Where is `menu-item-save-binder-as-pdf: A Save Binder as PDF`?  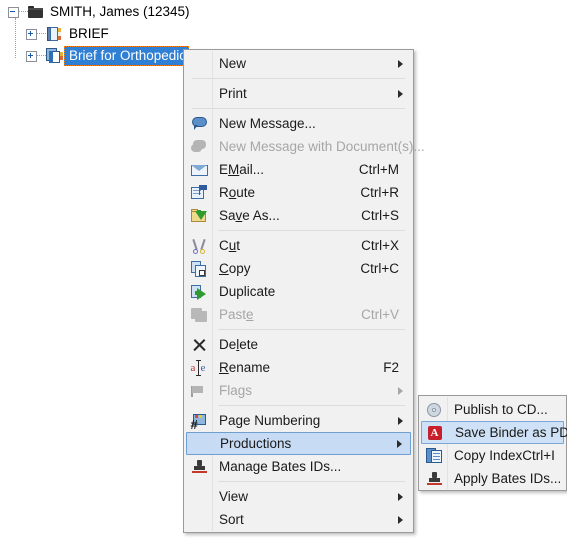
menu-item-save-binder-as-pdf: A Save Binder as PDF is located at coordinates (494, 432).